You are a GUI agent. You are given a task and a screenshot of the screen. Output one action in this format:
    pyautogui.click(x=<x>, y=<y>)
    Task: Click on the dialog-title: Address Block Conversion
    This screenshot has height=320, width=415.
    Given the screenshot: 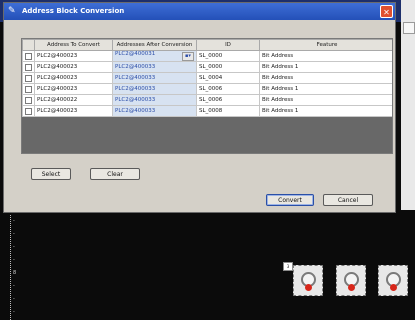 What is the action you would take?
    pyautogui.click(x=73, y=11)
    